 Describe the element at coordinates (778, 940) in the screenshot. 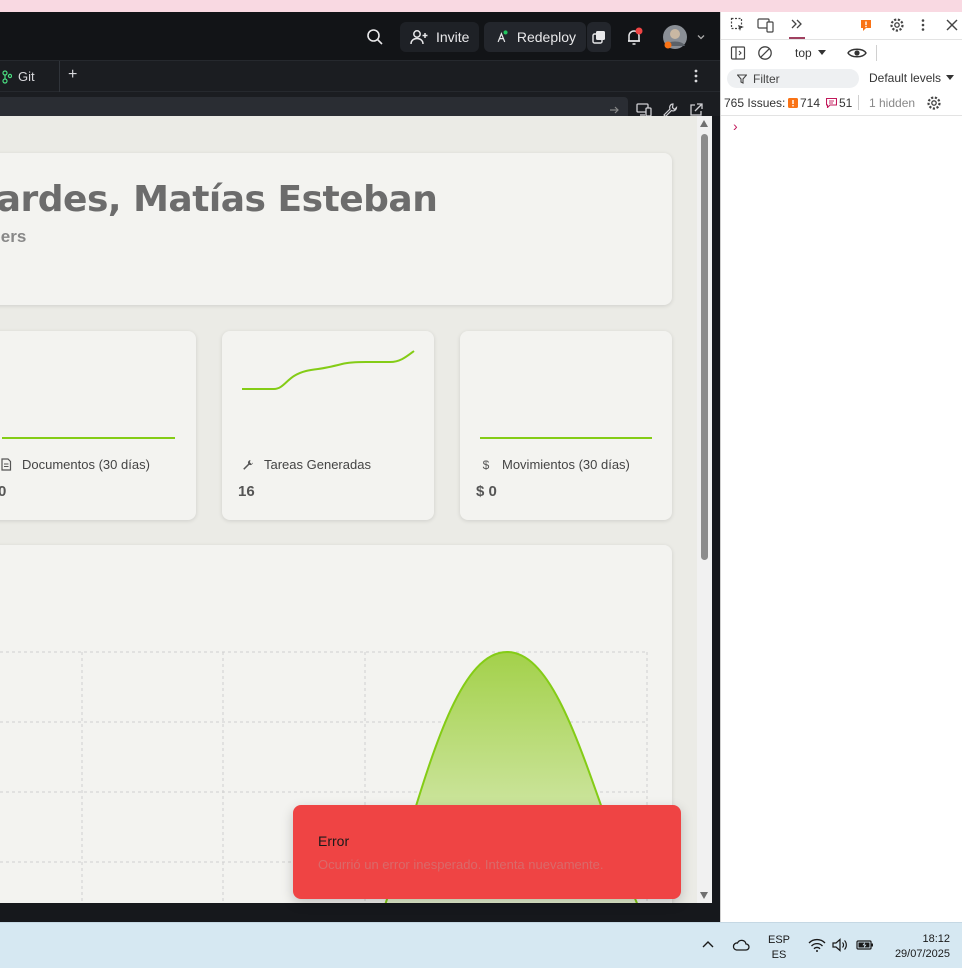

I see `language-code: ESP` at that location.